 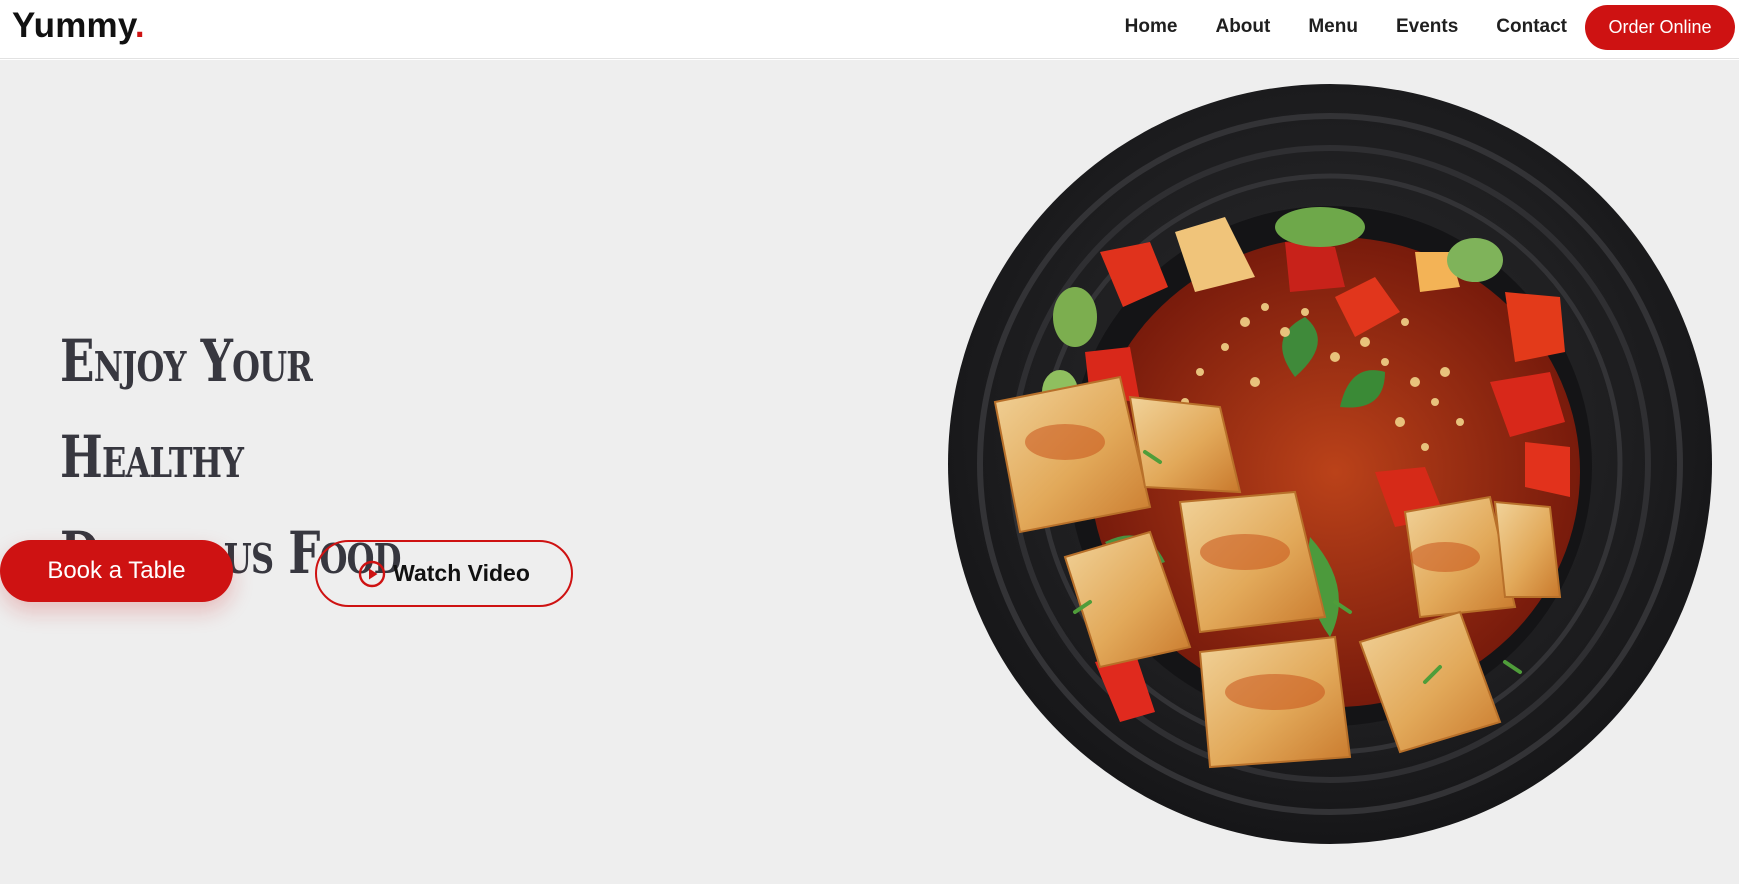 What do you see at coordinates (372, 573) in the screenshot?
I see `play-circle-icon` at bounding box center [372, 573].